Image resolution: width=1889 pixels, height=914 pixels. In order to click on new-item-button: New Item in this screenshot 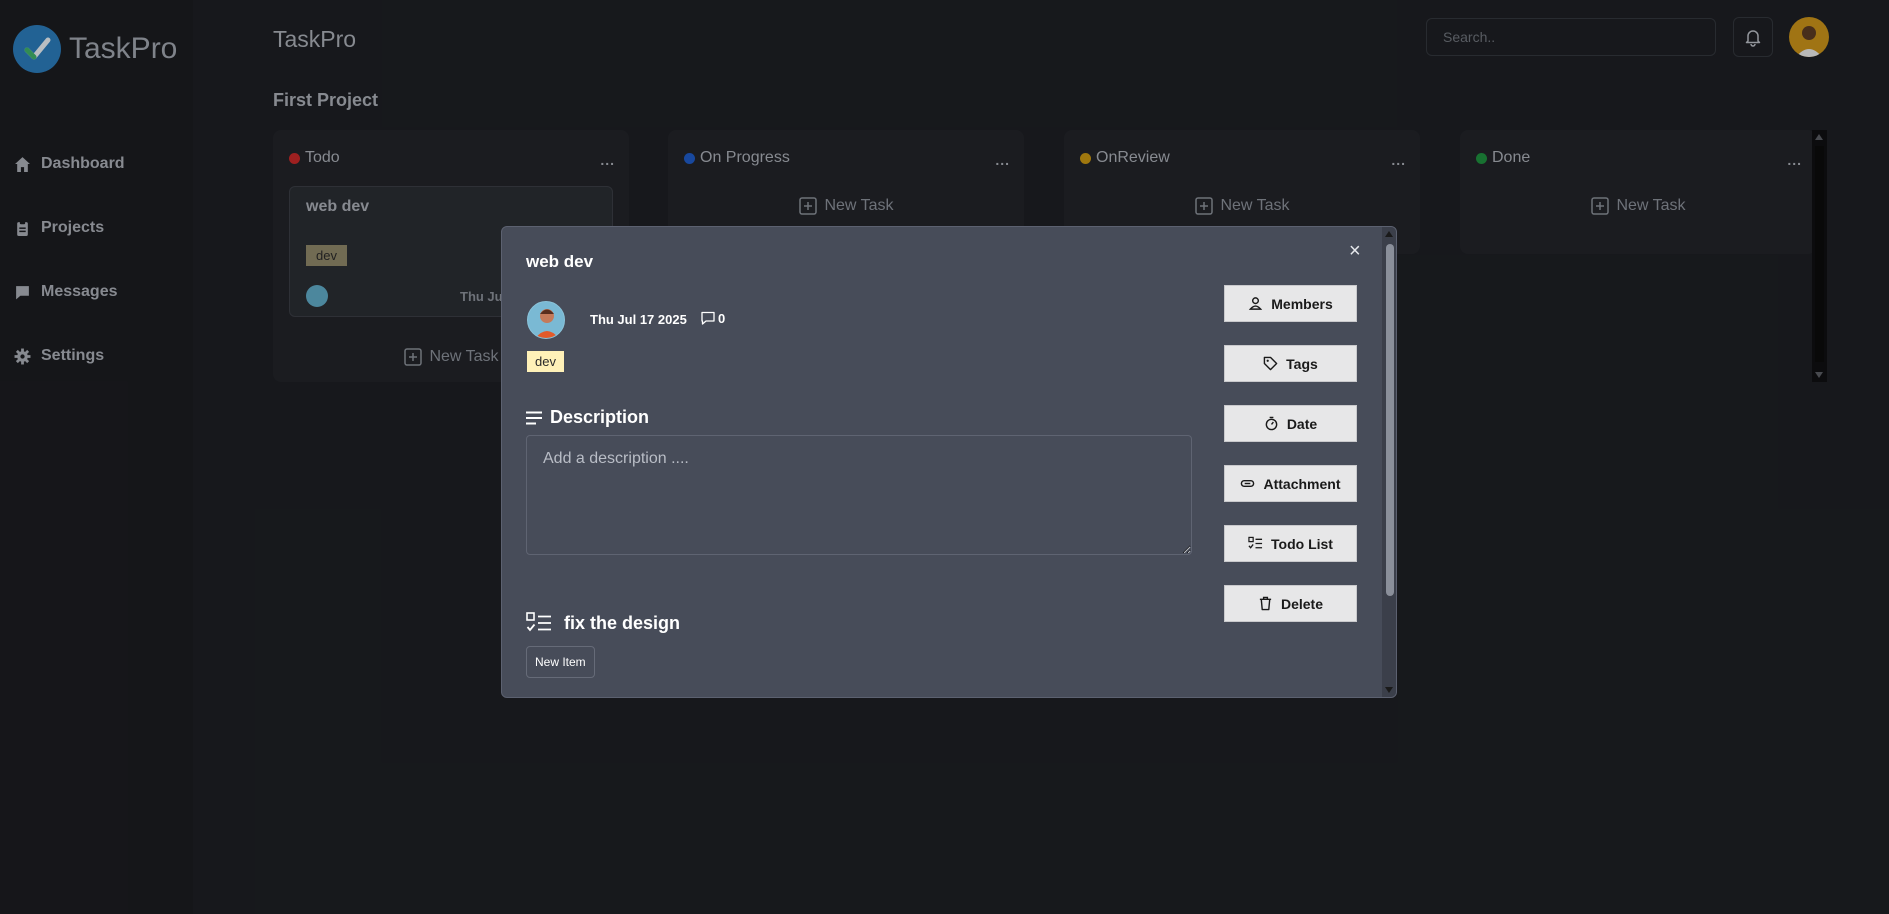, I will do `click(560, 662)`.